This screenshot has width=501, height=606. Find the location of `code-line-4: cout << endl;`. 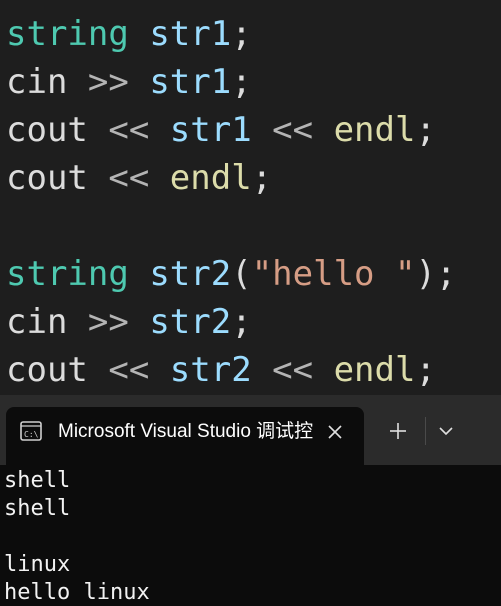

code-line-4: cout << endl; is located at coordinates (139, 178).